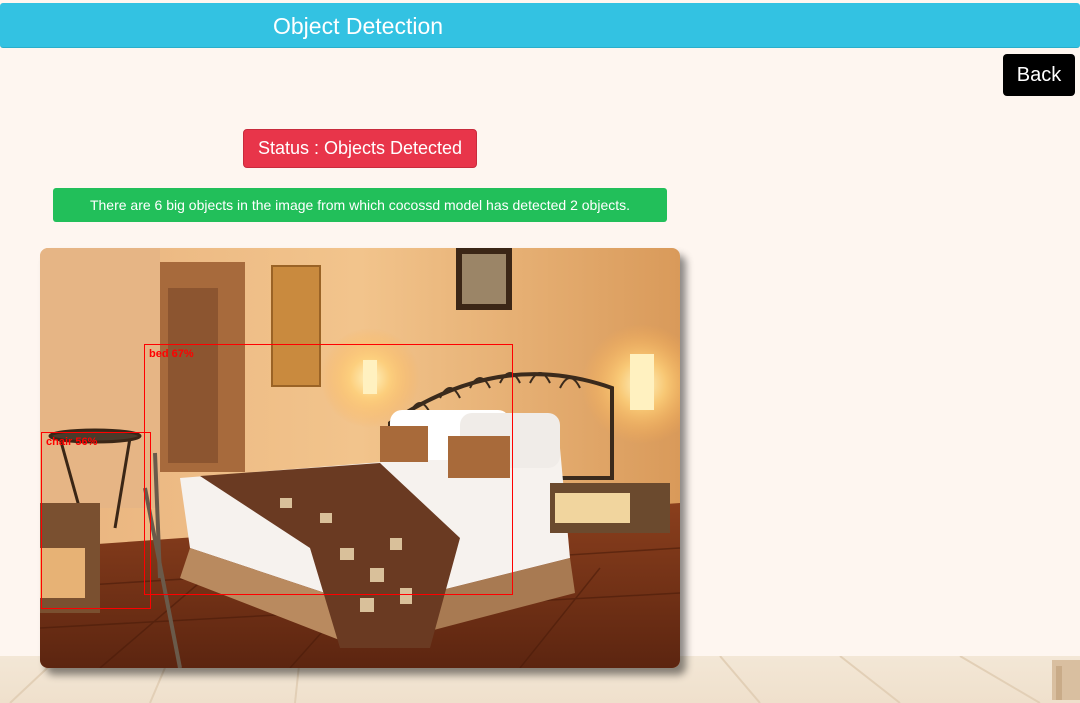 The width and height of the screenshot is (1080, 703). Describe the element at coordinates (358, 26) in the screenshot. I see `page-title: Object Detection` at that location.